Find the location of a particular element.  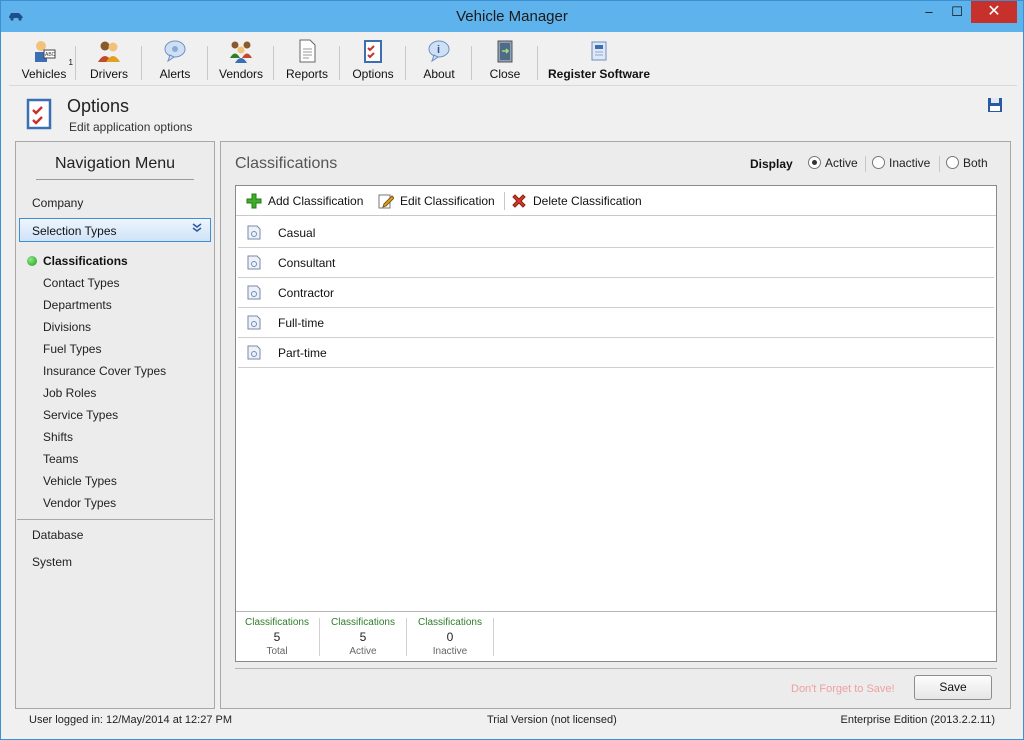

about-icon: i is located at coordinates (439, 51).